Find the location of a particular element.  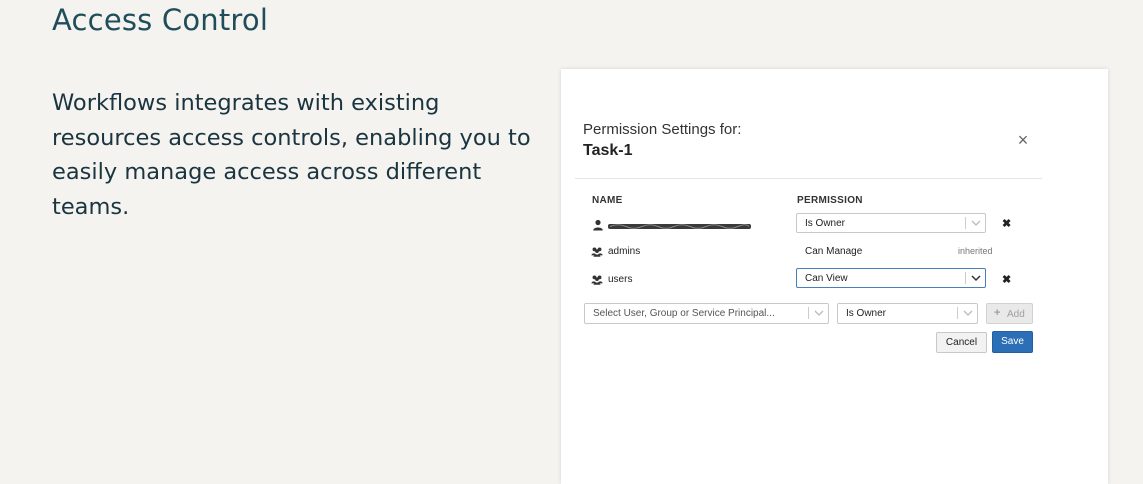

permission-select-row-3: Can View is located at coordinates (891, 278).